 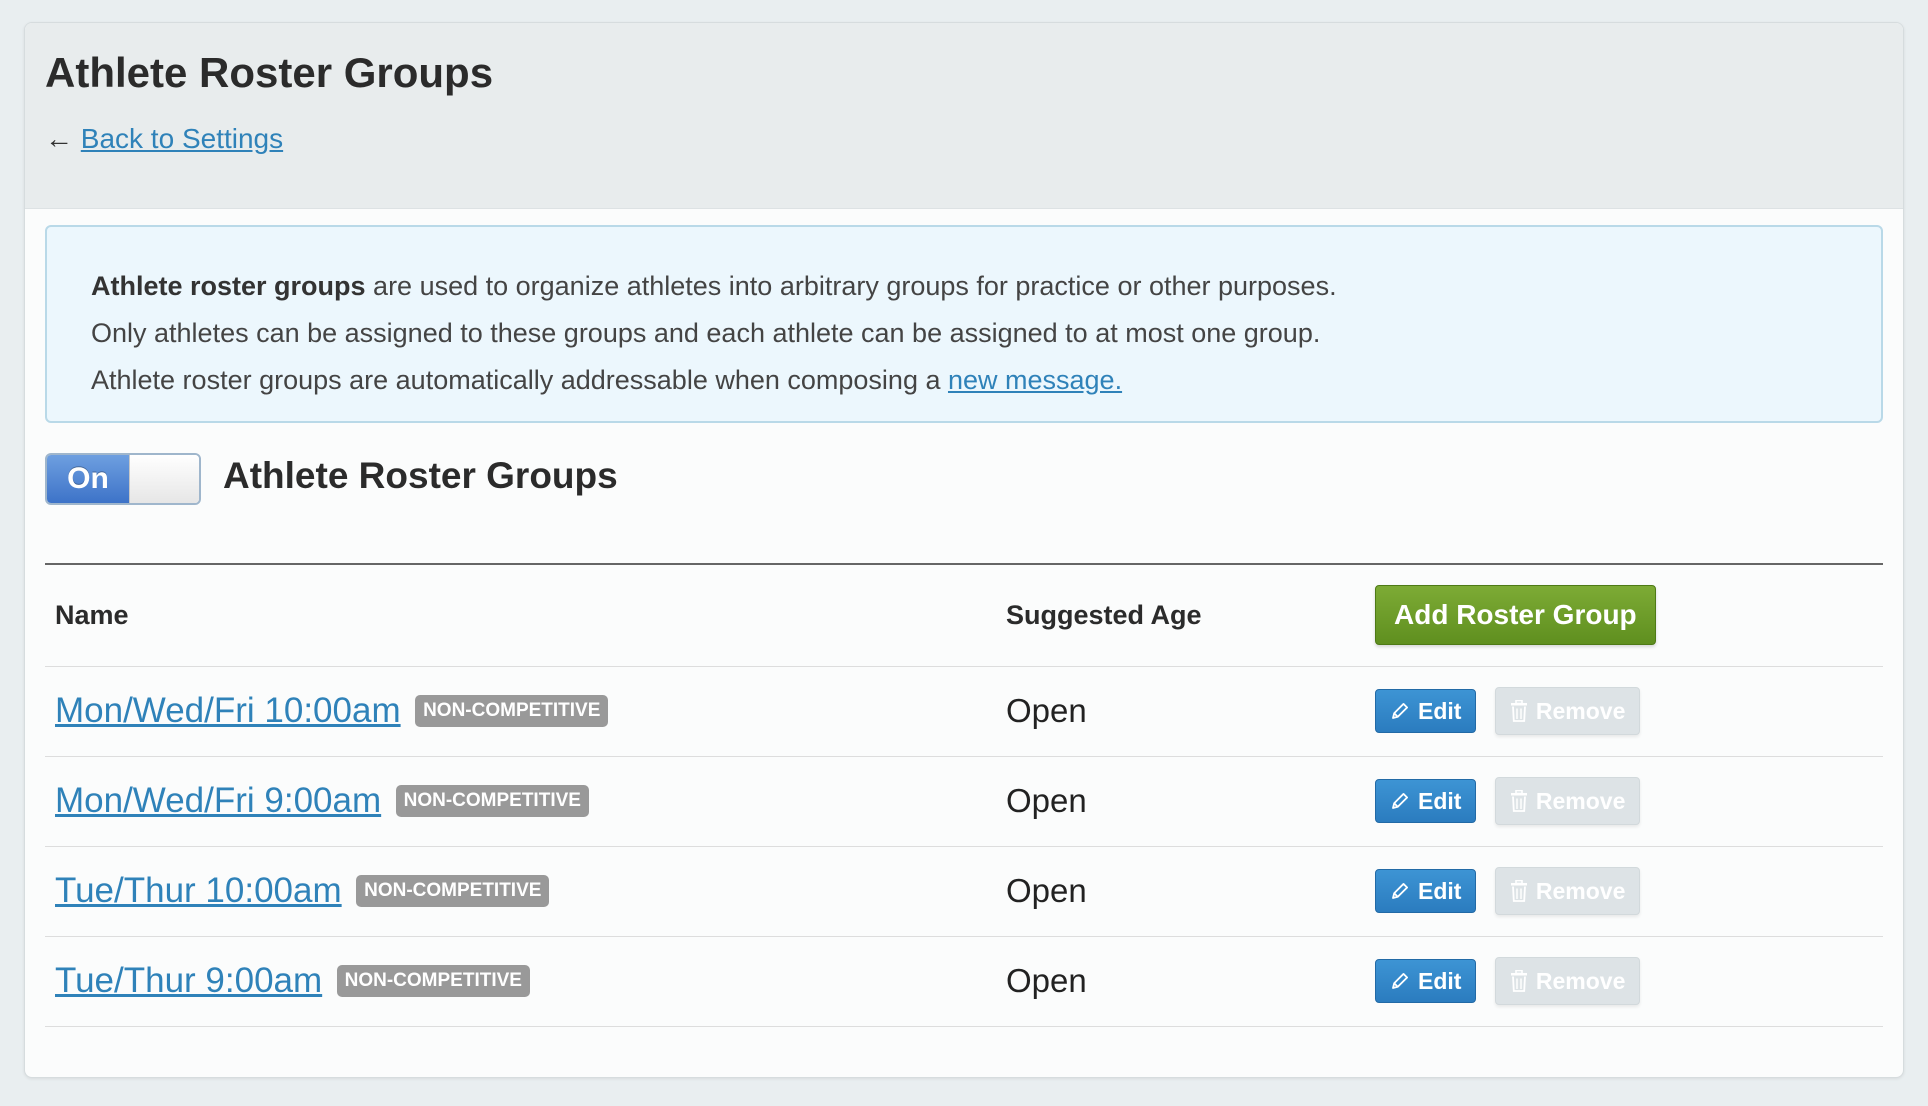 I want to click on new-message-link: new message., so click(x=1035, y=380).